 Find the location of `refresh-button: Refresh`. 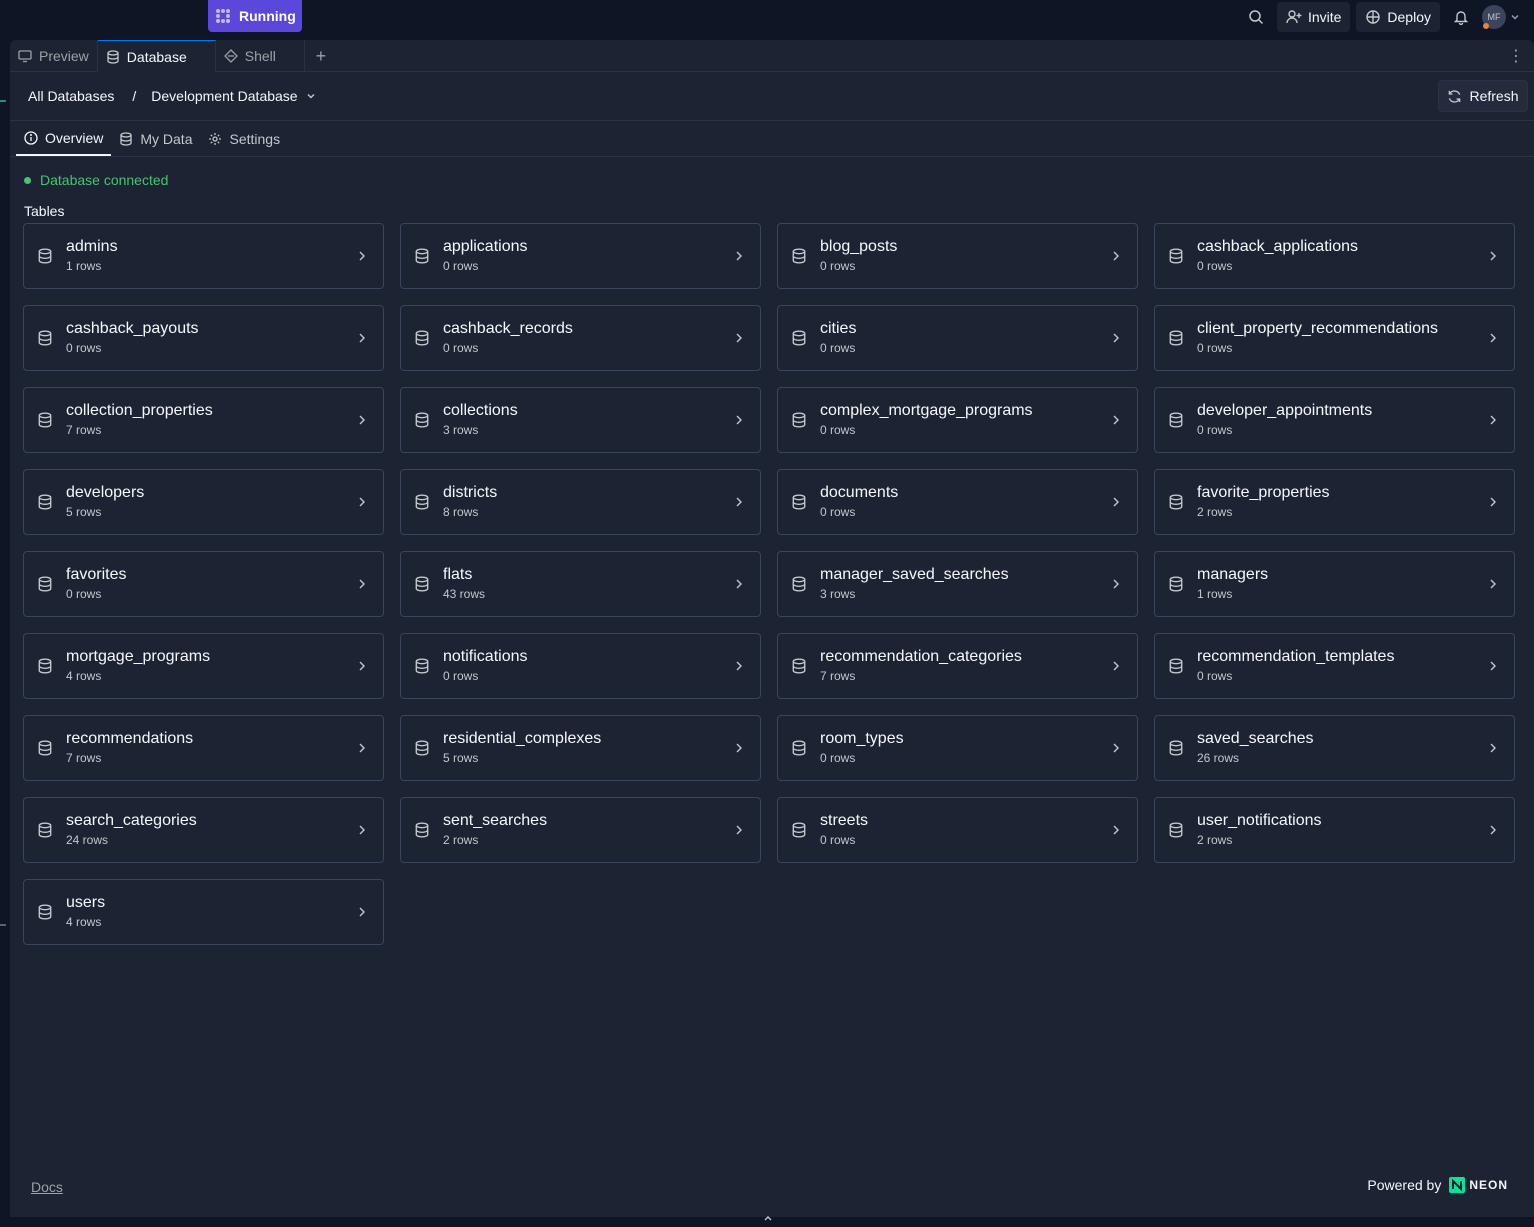

refresh-button: Refresh is located at coordinates (1483, 96).